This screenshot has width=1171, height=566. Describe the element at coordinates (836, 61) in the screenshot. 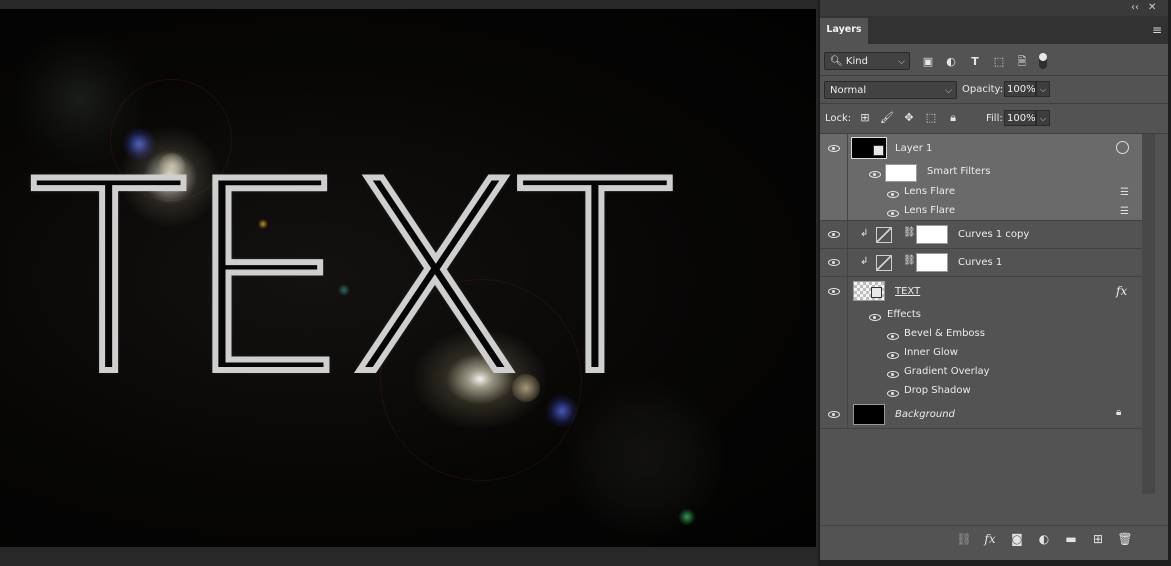

I see `search-icon: 🔍︎` at that location.